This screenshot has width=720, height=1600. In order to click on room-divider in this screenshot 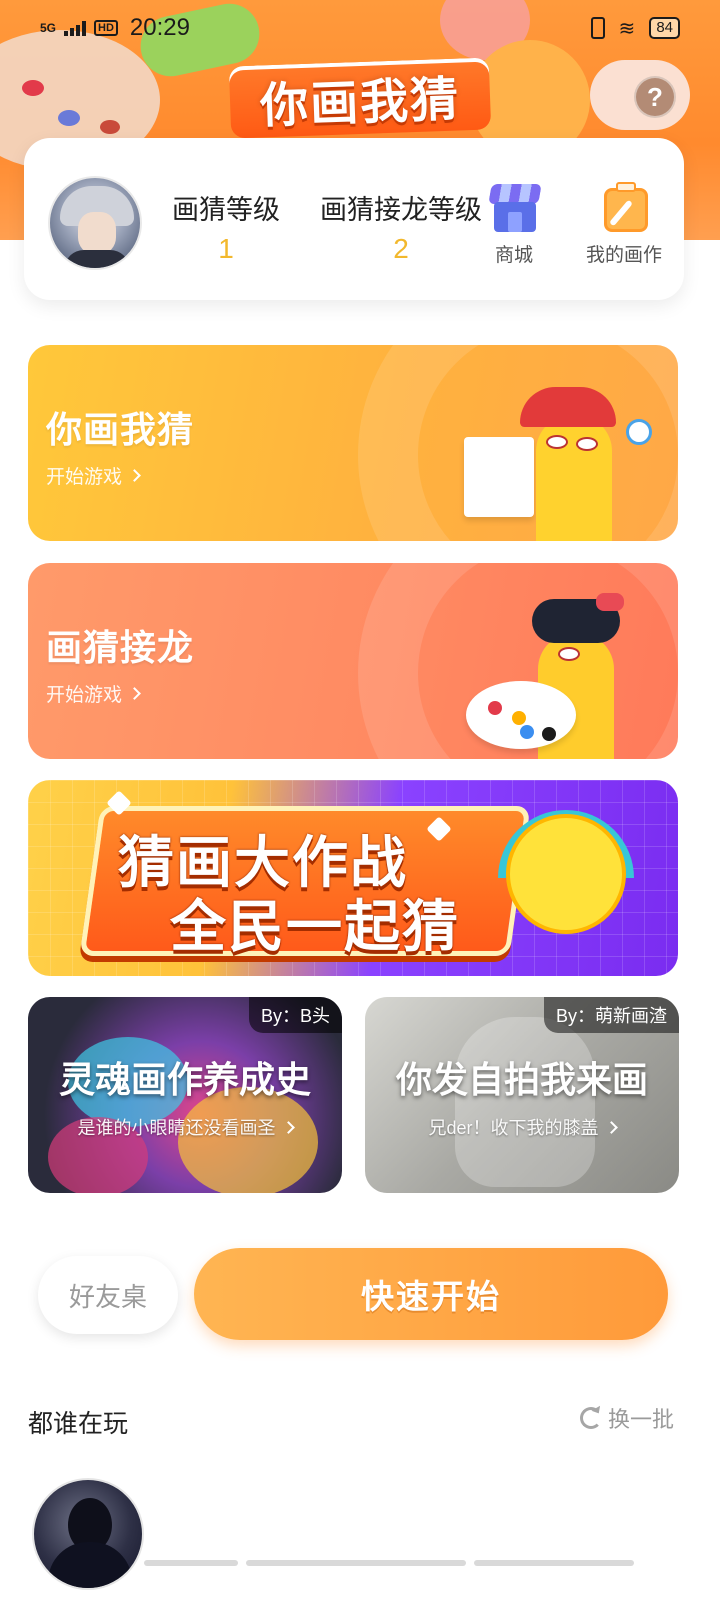, I will do `click(389, 1563)`.